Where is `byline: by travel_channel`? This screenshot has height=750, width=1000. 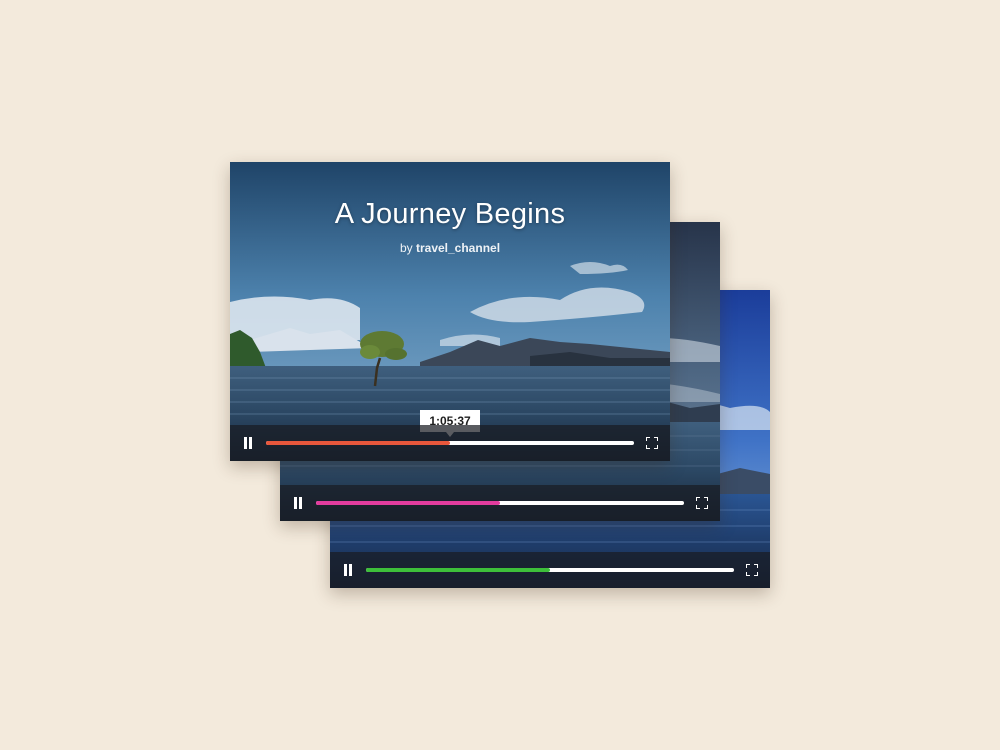 byline: by travel_channel is located at coordinates (450, 248).